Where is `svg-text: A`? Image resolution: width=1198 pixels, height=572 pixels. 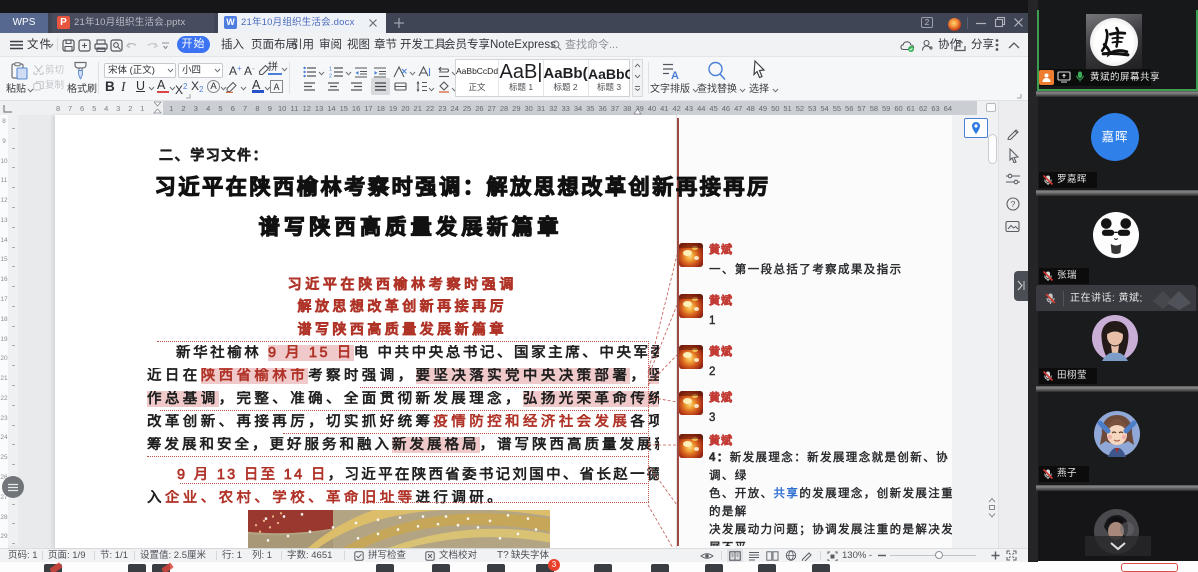
svg-text: A is located at coordinates (675, 75).